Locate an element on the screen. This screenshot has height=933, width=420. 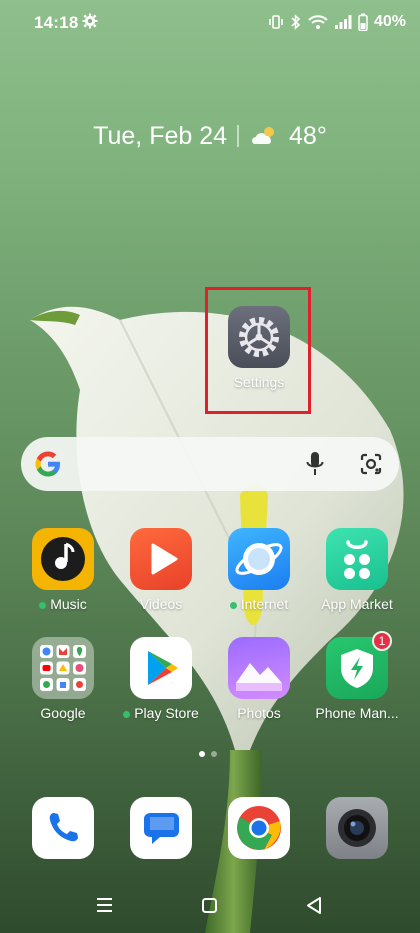
home-button is located at coordinates (209, 905).